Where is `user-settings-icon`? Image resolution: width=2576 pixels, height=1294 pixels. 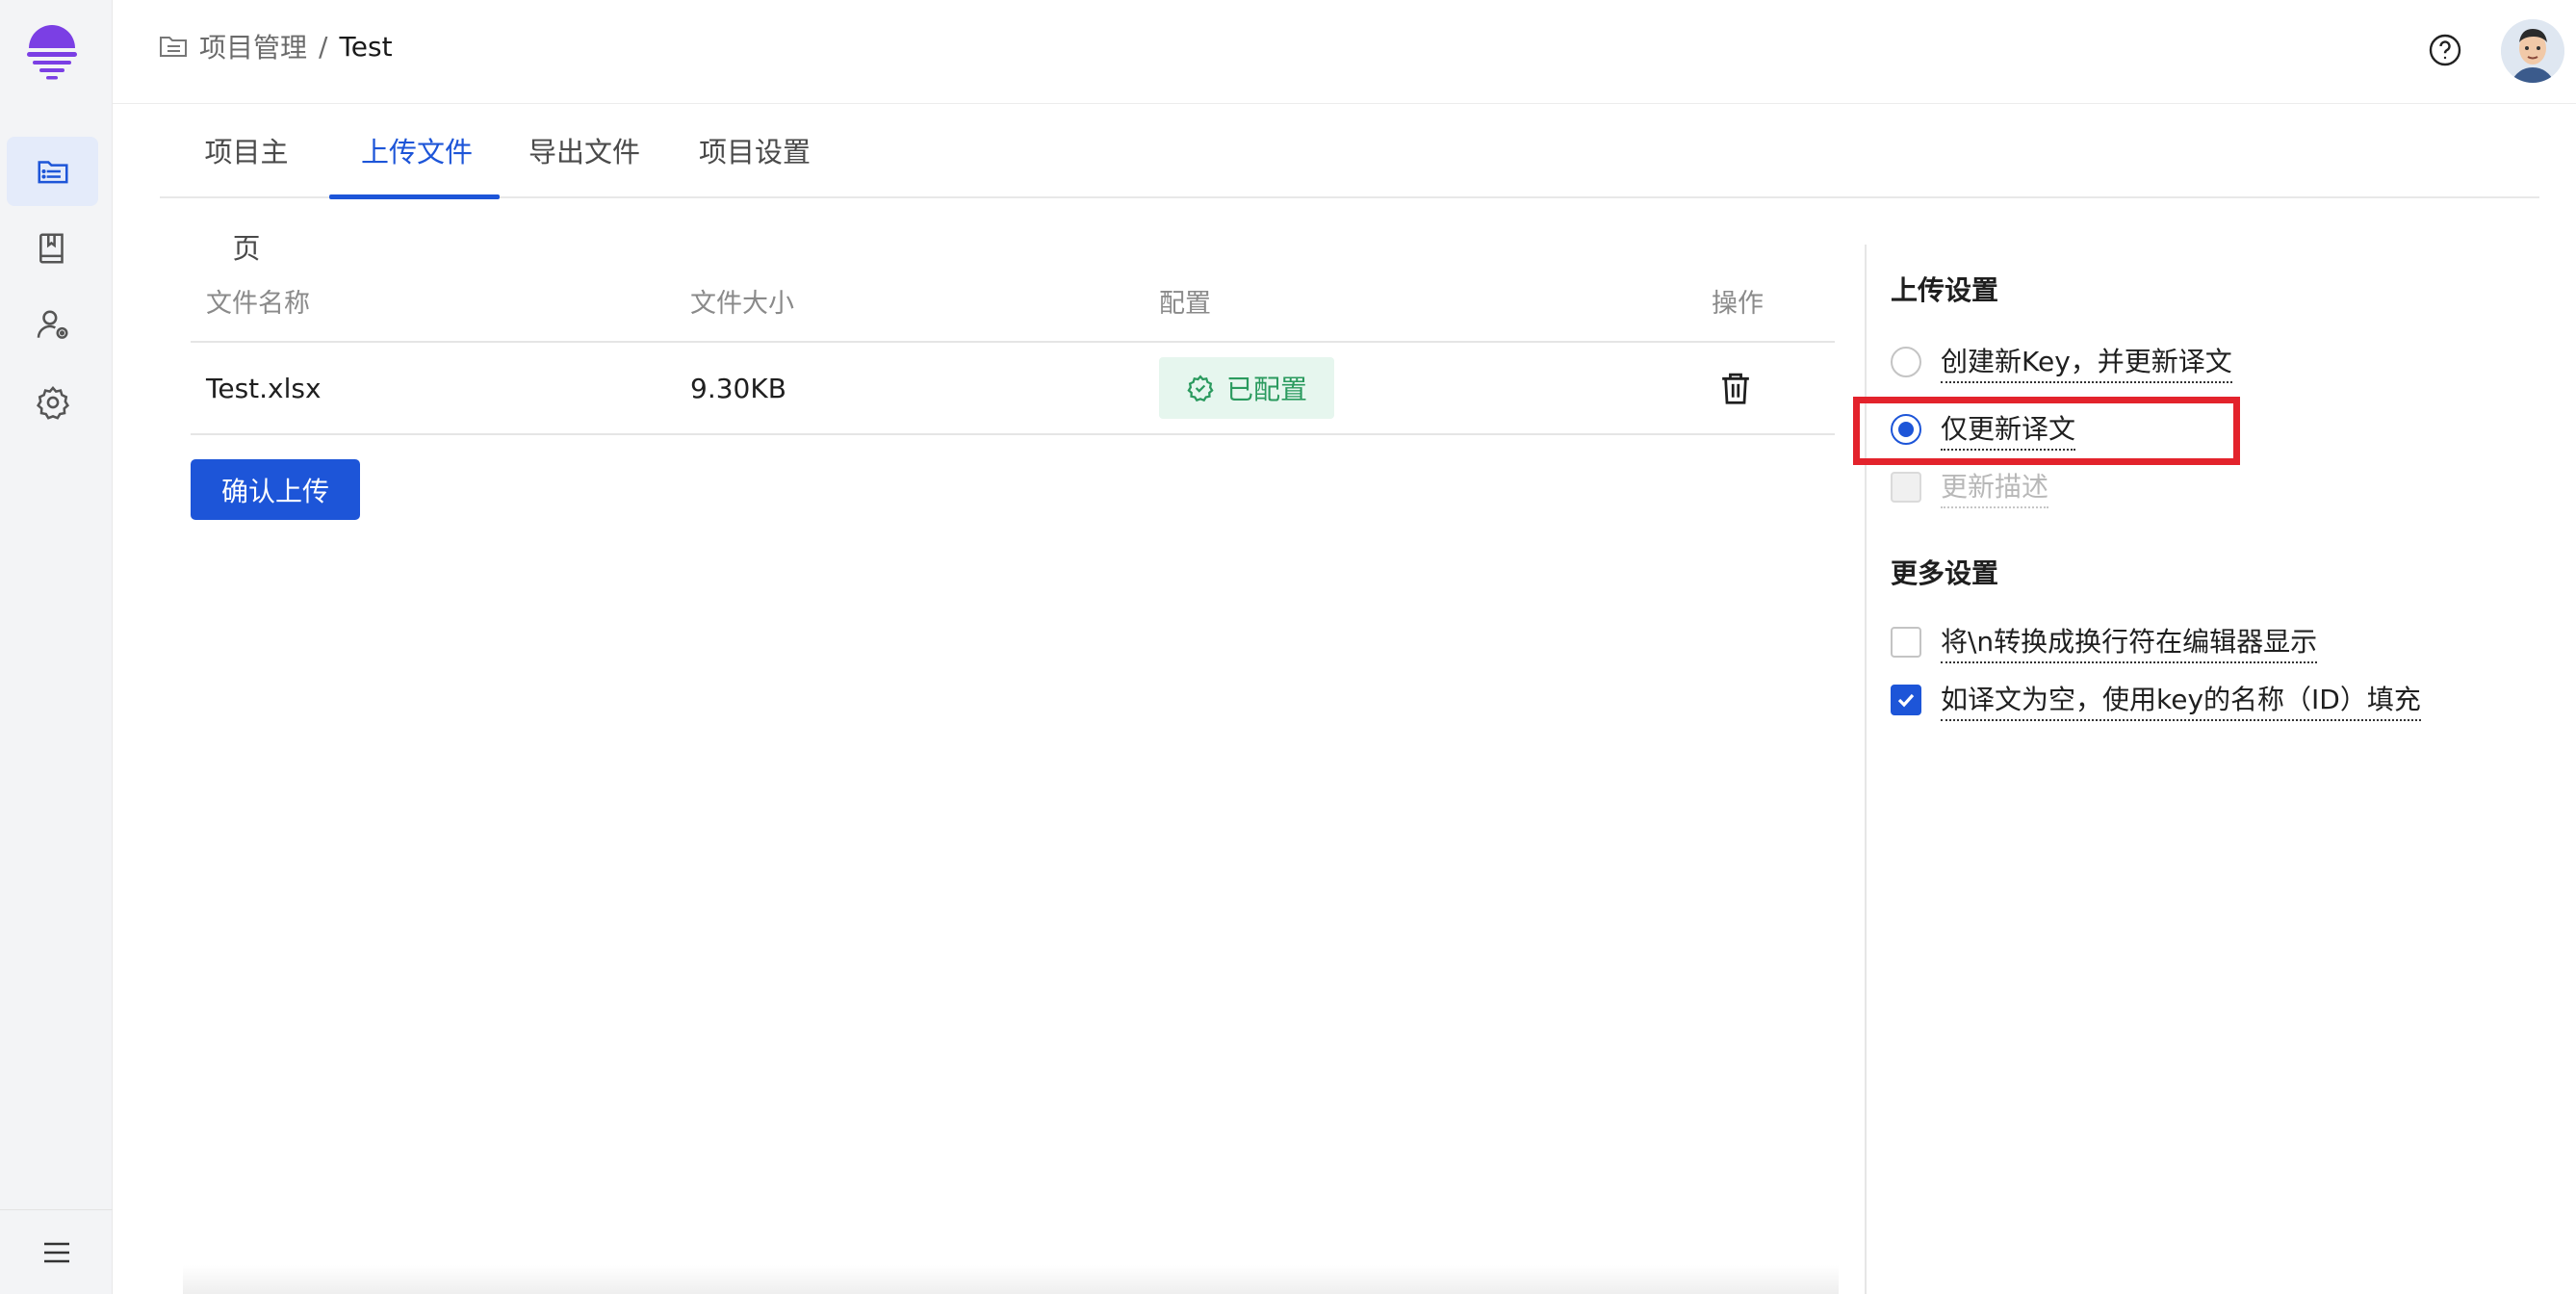 user-settings-icon is located at coordinates (53, 324).